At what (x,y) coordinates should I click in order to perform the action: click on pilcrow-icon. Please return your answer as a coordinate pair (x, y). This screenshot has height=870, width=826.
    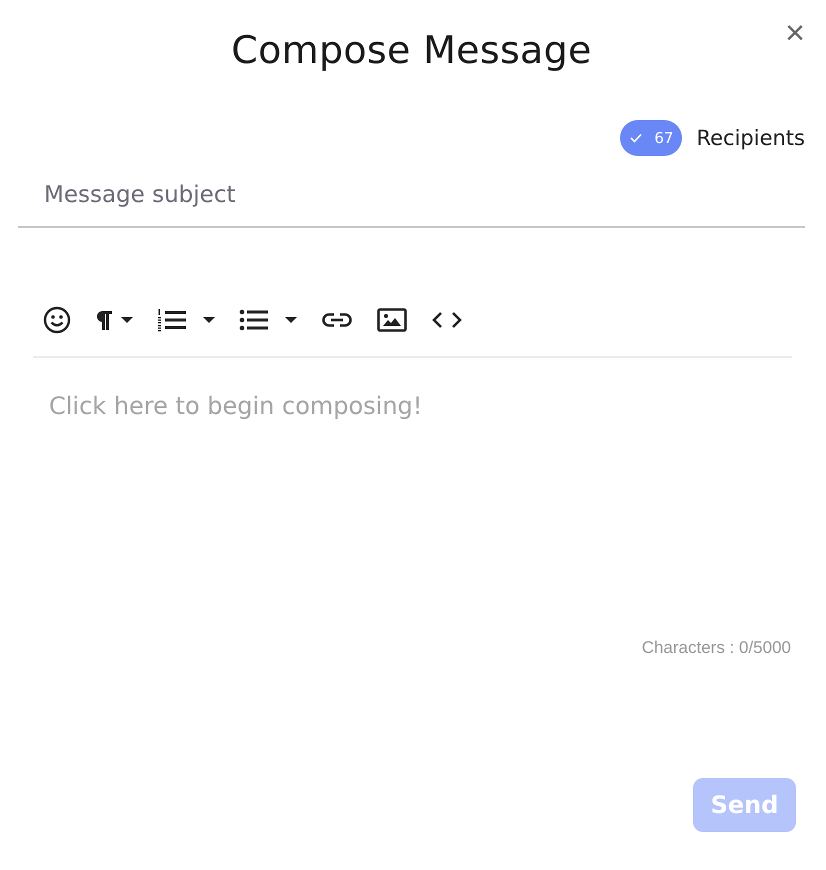
    Looking at the image, I should click on (104, 320).